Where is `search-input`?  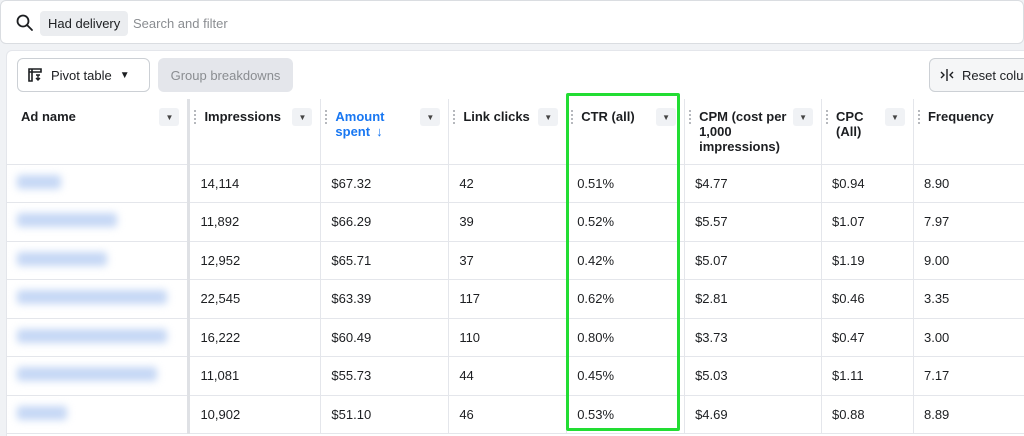
search-input is located at coordinates (433, 23).